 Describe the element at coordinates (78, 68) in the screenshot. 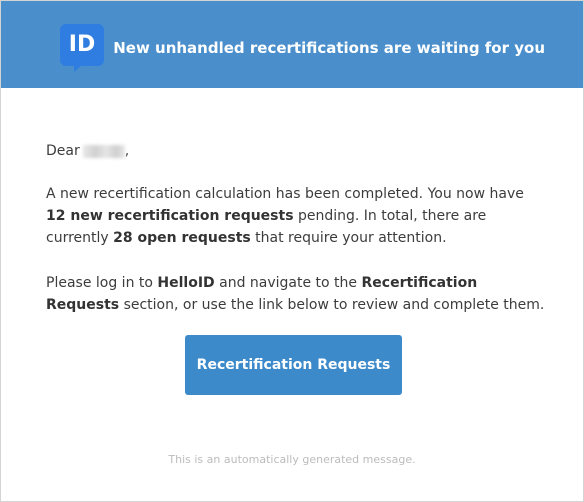

I see `logo-speech-tail-icon` at that location.